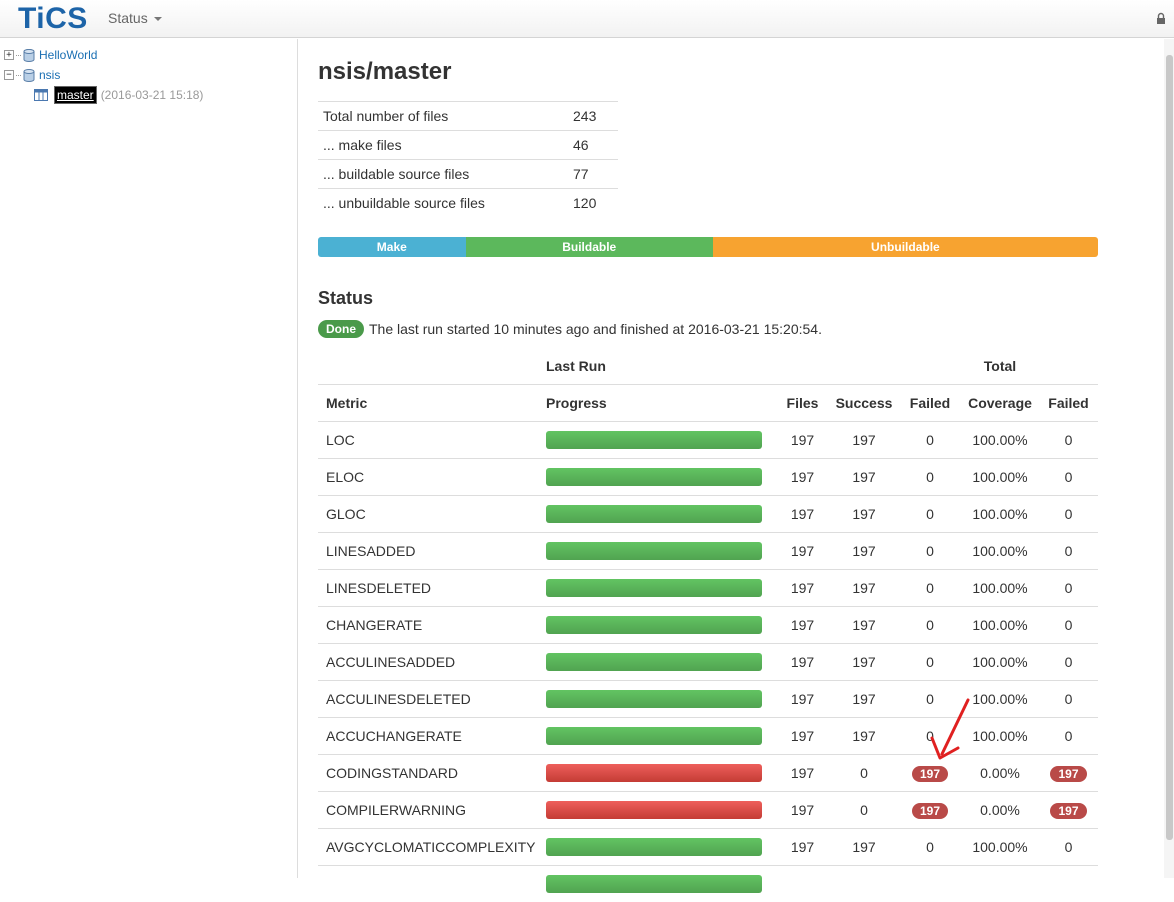 This screenshot has height=902, width=1174. Describe the element at coordinates (345, 298) in the screenshot. I see `status-heading: Status` at that location.